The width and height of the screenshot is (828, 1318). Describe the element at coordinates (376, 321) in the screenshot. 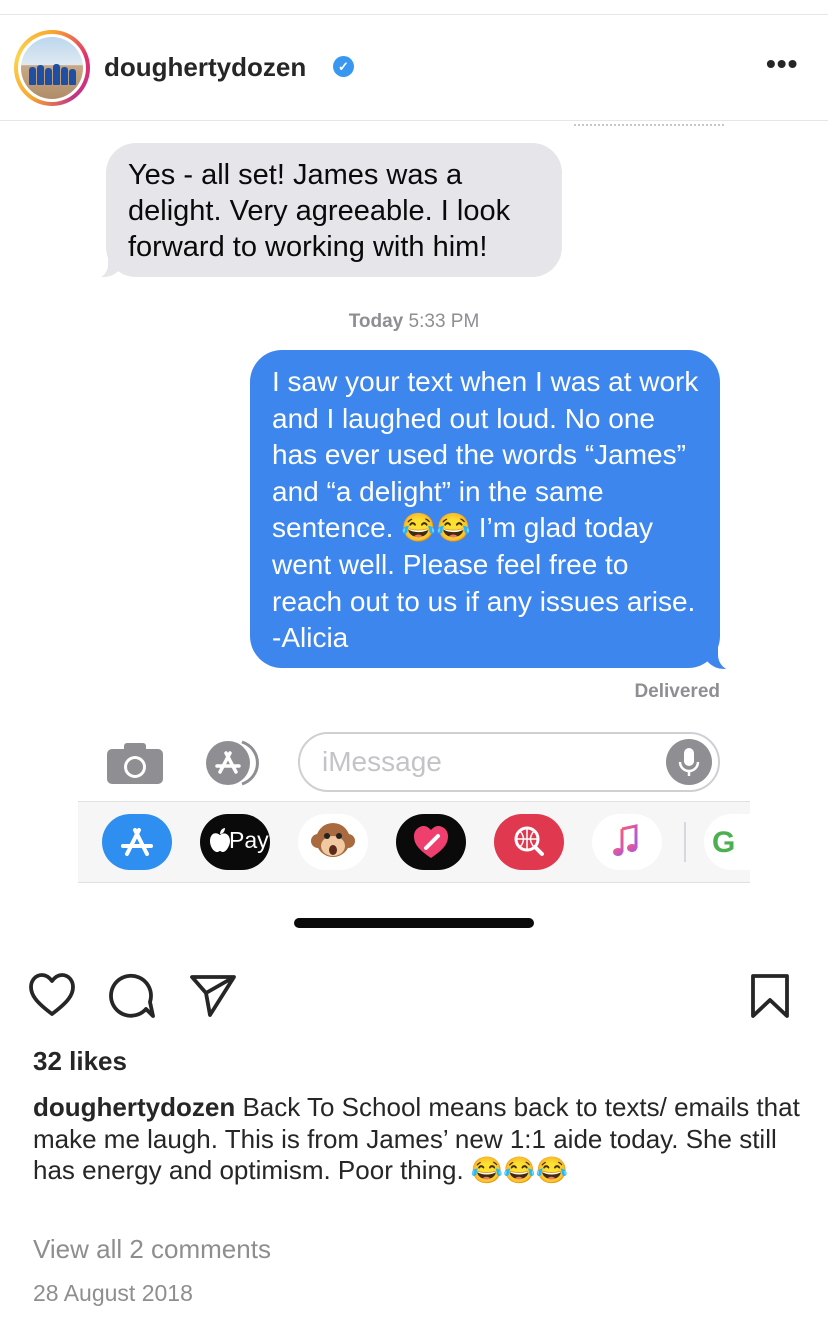

I see `timestamp-day: Today` at that location.